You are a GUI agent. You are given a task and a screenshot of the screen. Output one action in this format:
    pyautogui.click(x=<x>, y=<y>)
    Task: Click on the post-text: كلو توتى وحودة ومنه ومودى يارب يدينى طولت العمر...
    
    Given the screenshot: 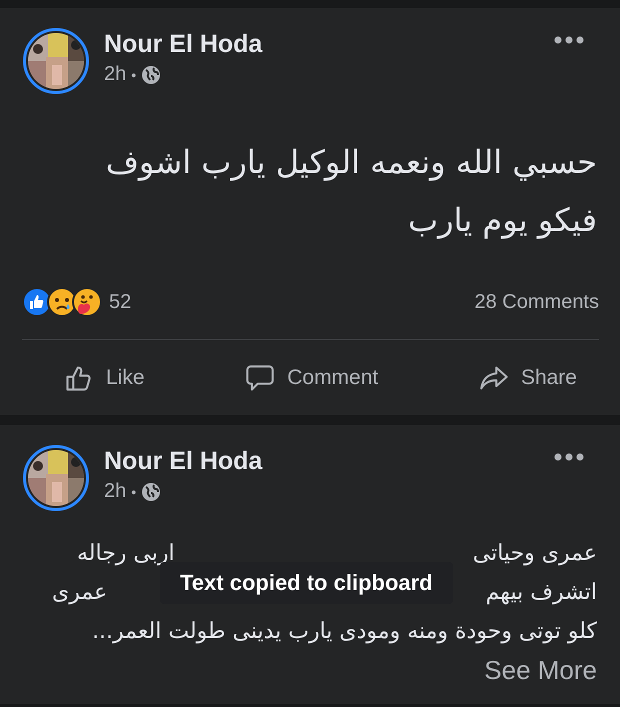 What is the action you would take?
    pyautogui.click(x=344, y=632)
    